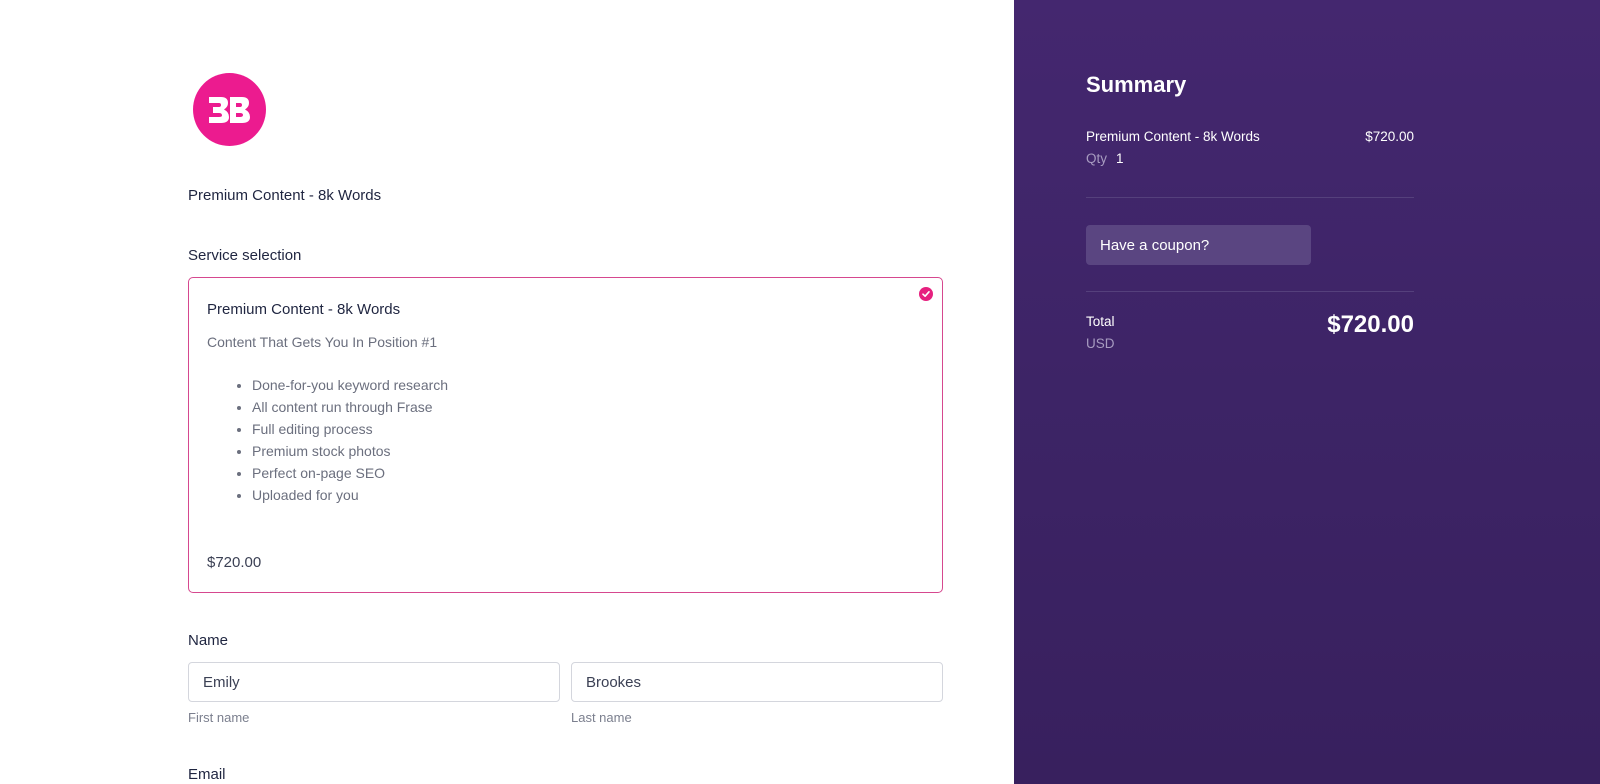 The width and height of the screenshot is (1600, 784). I want to click on product-title: Premium Content - 8k Words, so click(285, 195).